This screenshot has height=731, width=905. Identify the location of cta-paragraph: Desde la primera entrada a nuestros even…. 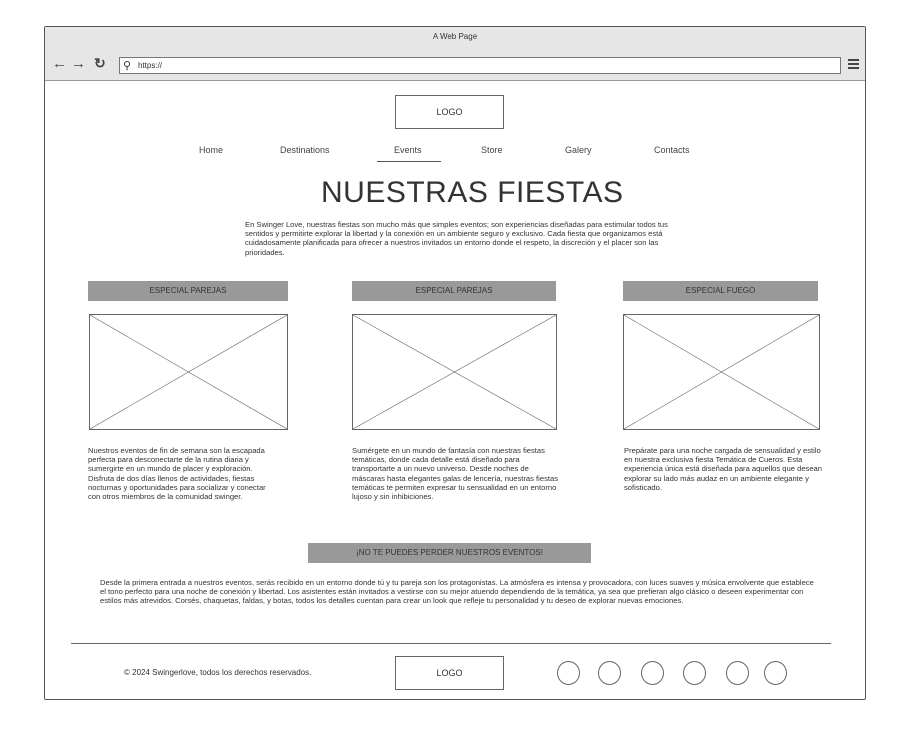
(457, 592).